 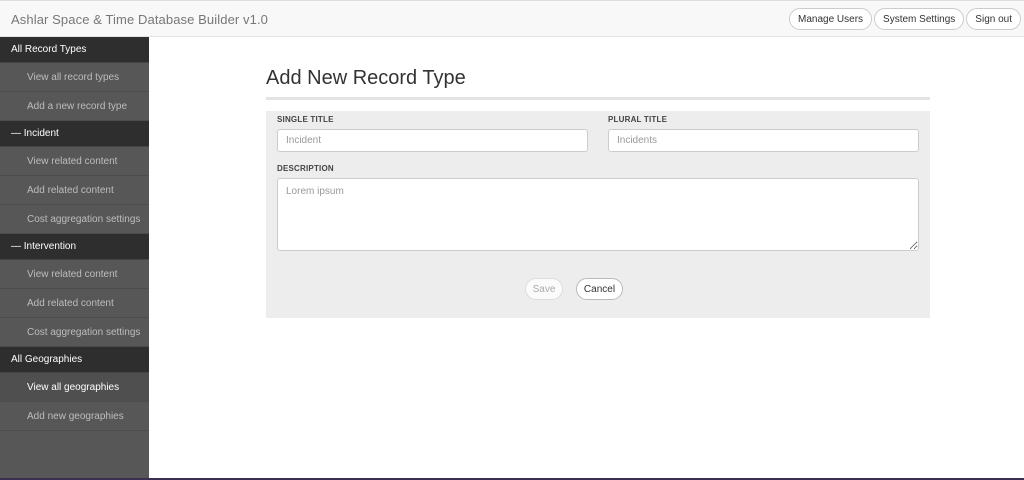 What do you see at coordinates (74, 303) in the screenshot?
I see `sidebar-item-intervention-add-related: Add related content` at bounding box center [74, 303].